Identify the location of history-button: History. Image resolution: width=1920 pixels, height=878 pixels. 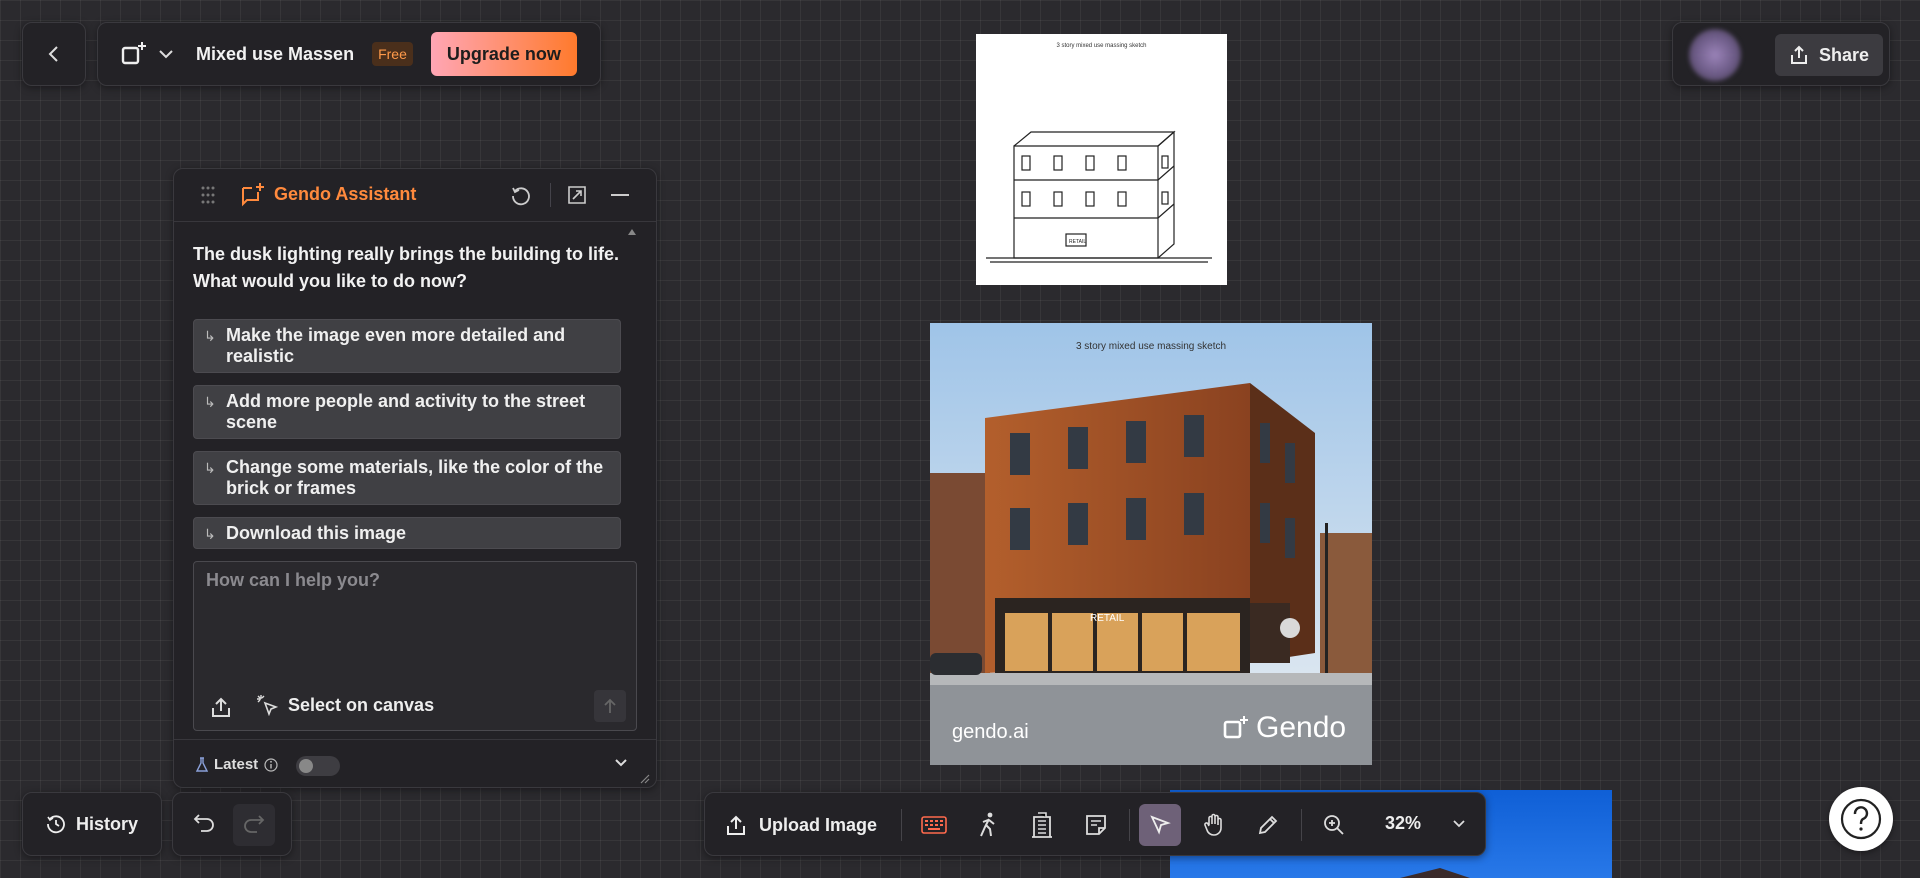
(92, 824).